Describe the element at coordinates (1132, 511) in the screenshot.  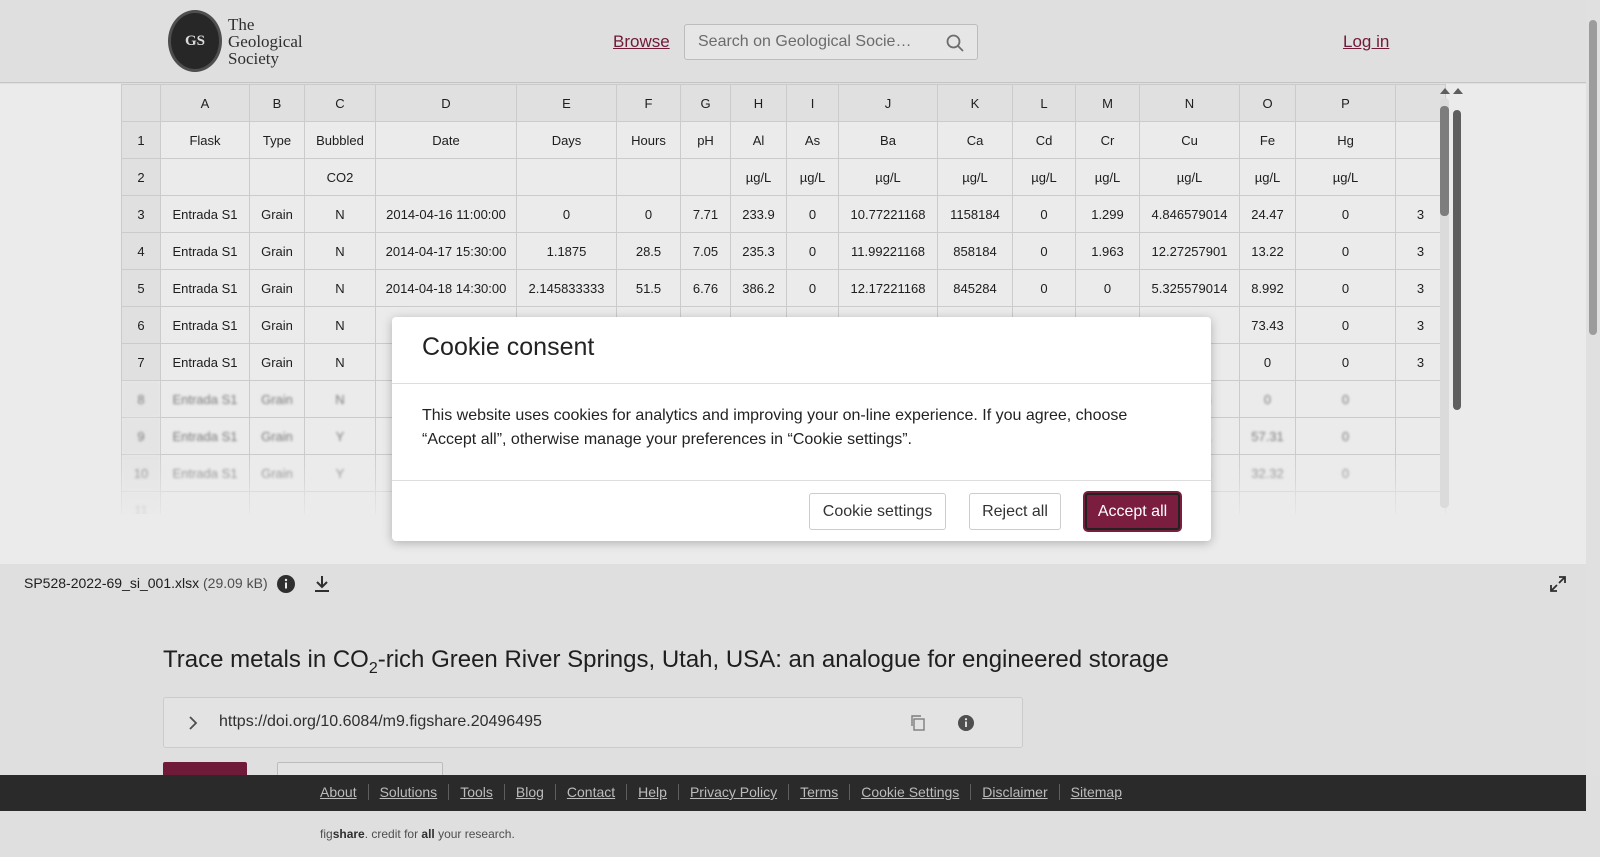
I see `accept-all-button: Accept all` at that location.